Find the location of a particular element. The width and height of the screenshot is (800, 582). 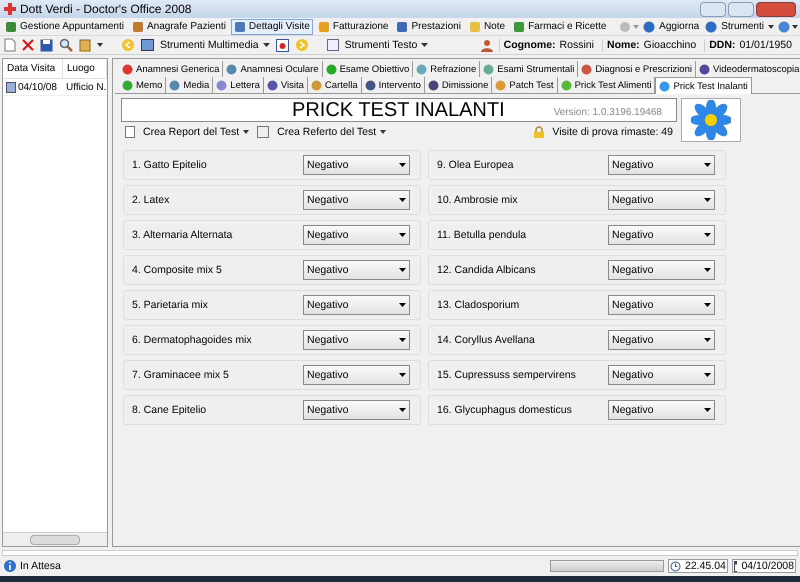

test-label: 8. Cane Epitelio is located at coordinates (170, 410).